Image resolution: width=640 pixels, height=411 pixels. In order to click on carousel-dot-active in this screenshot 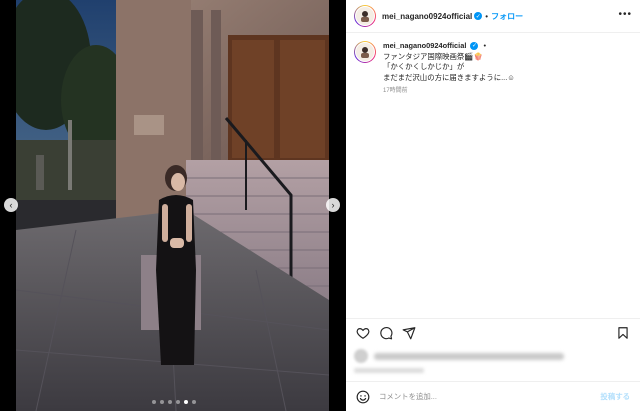, I will do `click(186, 402)`.